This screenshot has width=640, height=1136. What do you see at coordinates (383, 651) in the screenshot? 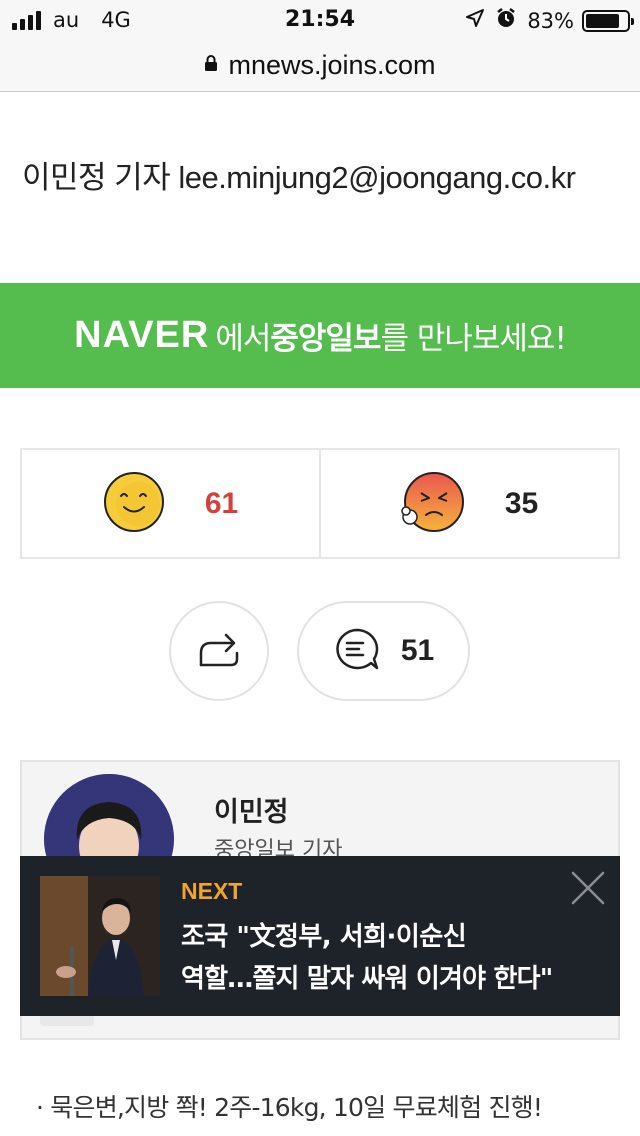
I see `comment-button: 51` at bounding box center [383, 651].